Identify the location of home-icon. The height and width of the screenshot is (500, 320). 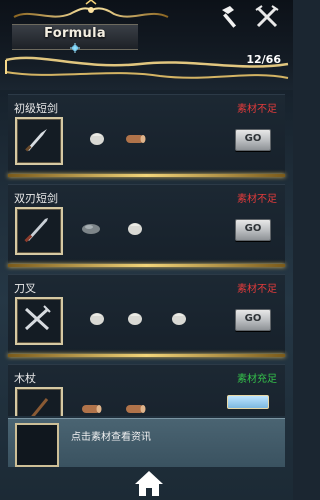
(149, 483).